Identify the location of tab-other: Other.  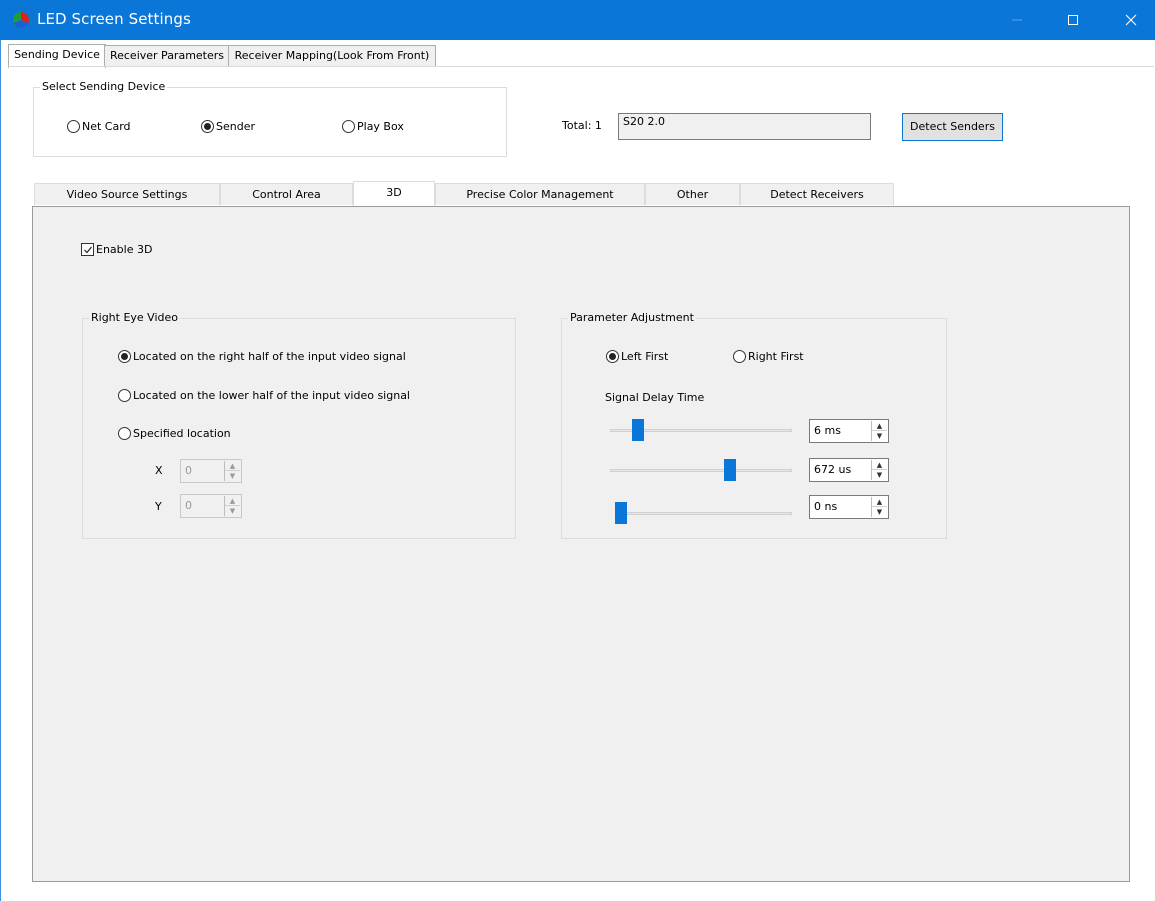
(692, 194).